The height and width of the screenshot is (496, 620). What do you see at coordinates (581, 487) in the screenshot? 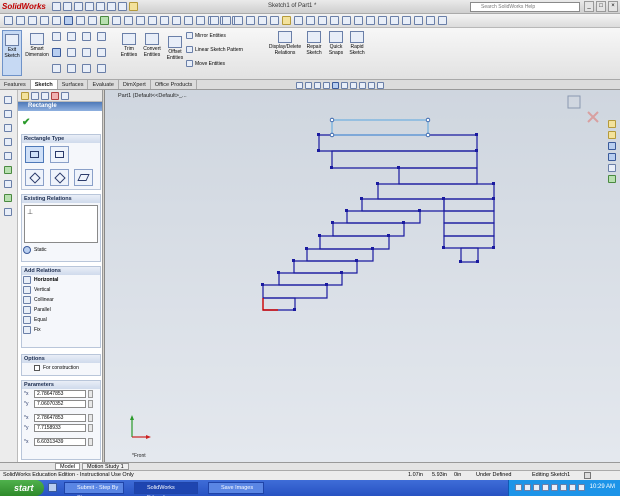
I see `messenger-icon` at bounding box center [581, 487].